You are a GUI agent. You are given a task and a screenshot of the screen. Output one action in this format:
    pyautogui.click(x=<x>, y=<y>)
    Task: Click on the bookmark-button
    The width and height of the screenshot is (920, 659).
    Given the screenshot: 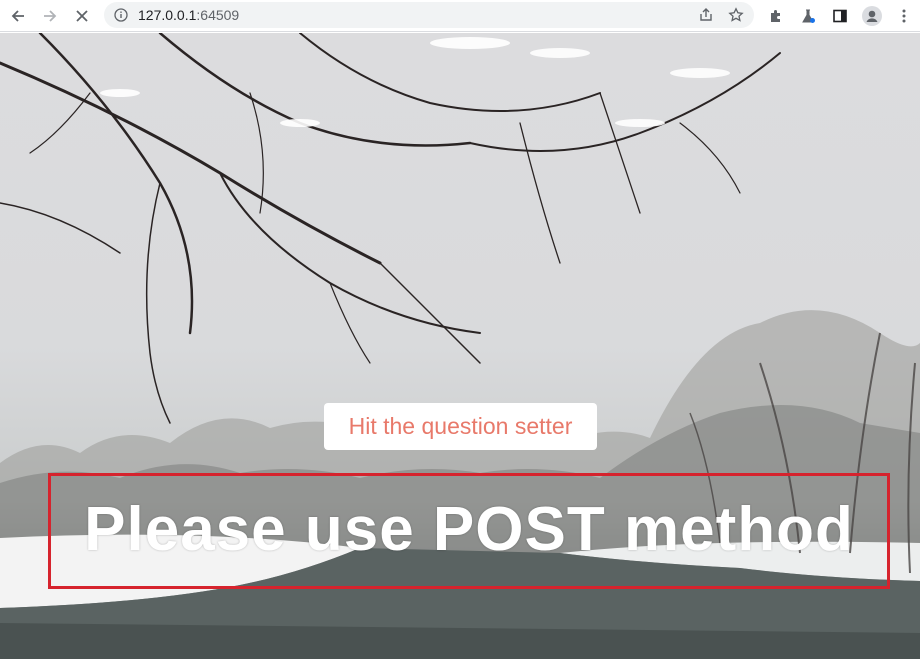 What is the action you would take?
    pyautogui.click(x=736, y=15)
    